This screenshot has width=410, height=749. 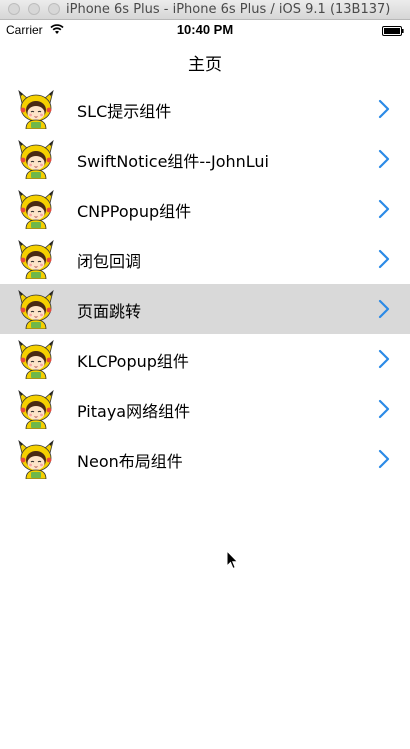 I want to click on status-time: 10:40 PM, so click(x=205, y=29).